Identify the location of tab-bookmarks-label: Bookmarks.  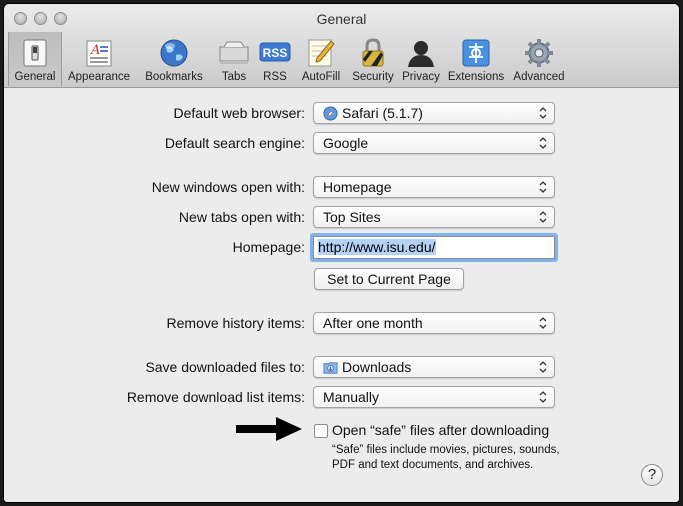
(174, 77).